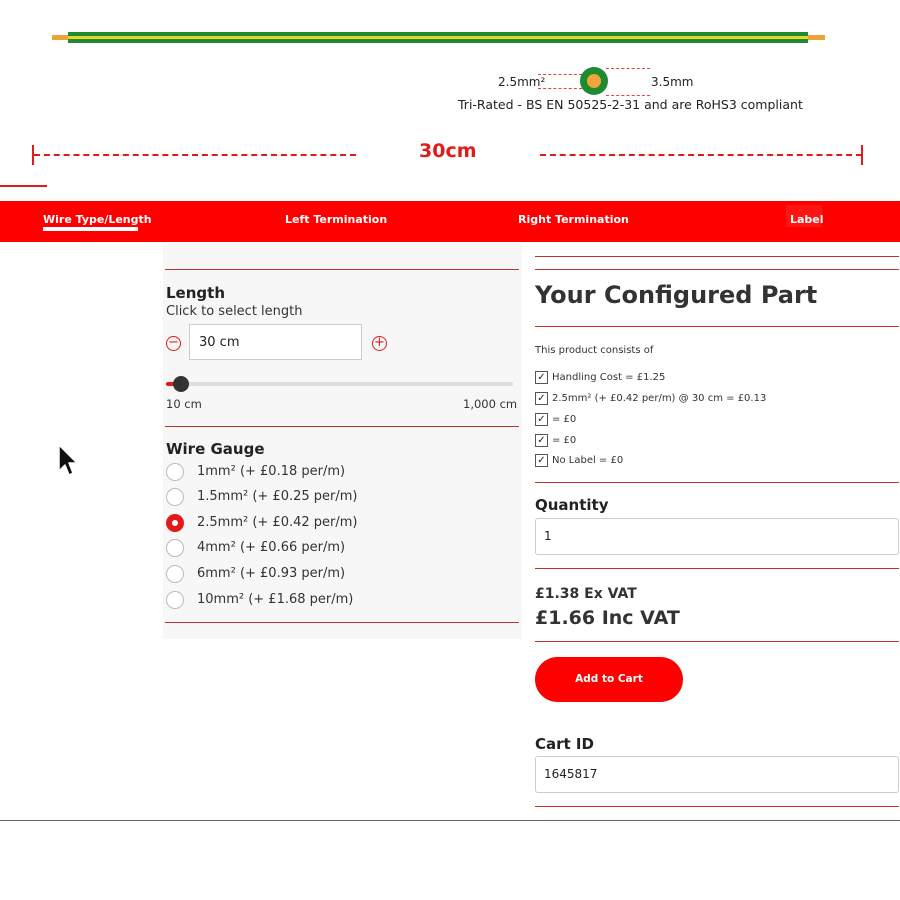  I want to click on gauge-option-label: 6mm² (+ £0.93 per/m), so click(271, 573).